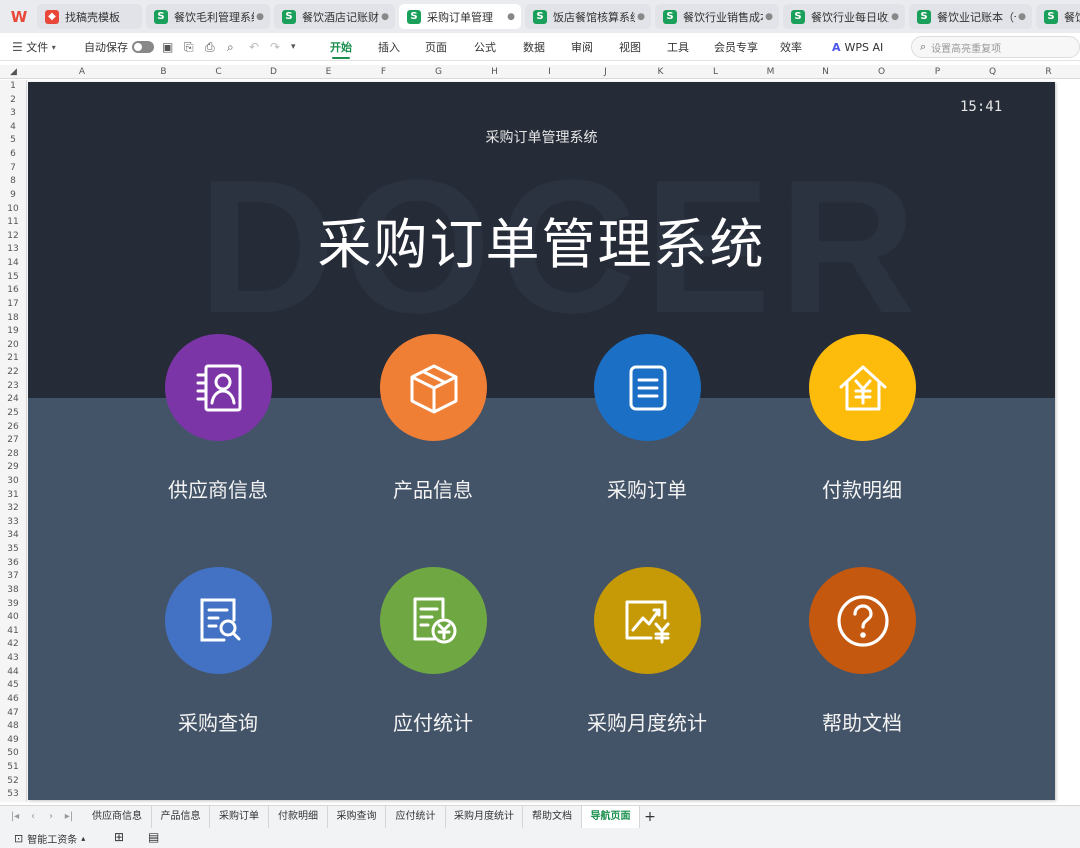  Describe the element at coordinates (13, 428) in the screenshot. I see `row-header: 26` at that location.